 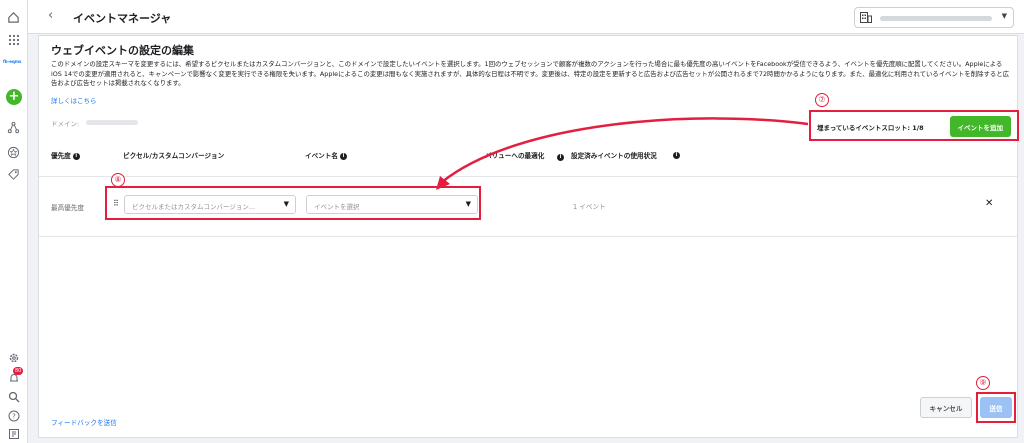 What do you see at coordinates (65, 156) in the screenshot?
I see `col-priority-header: 優先度 i` at bounding box center [65, 156].